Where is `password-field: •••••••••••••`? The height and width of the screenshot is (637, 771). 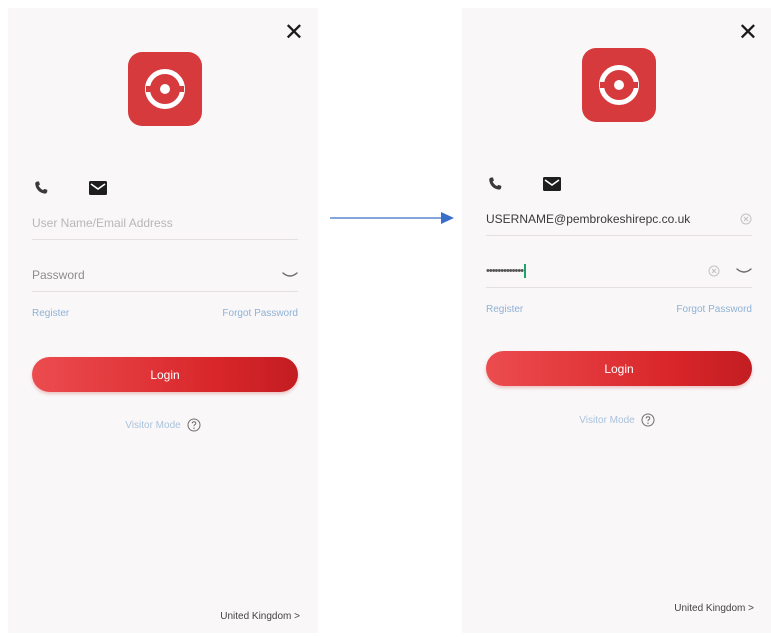 password-field: ••••••••••••• is located at coordinates (619, 271).